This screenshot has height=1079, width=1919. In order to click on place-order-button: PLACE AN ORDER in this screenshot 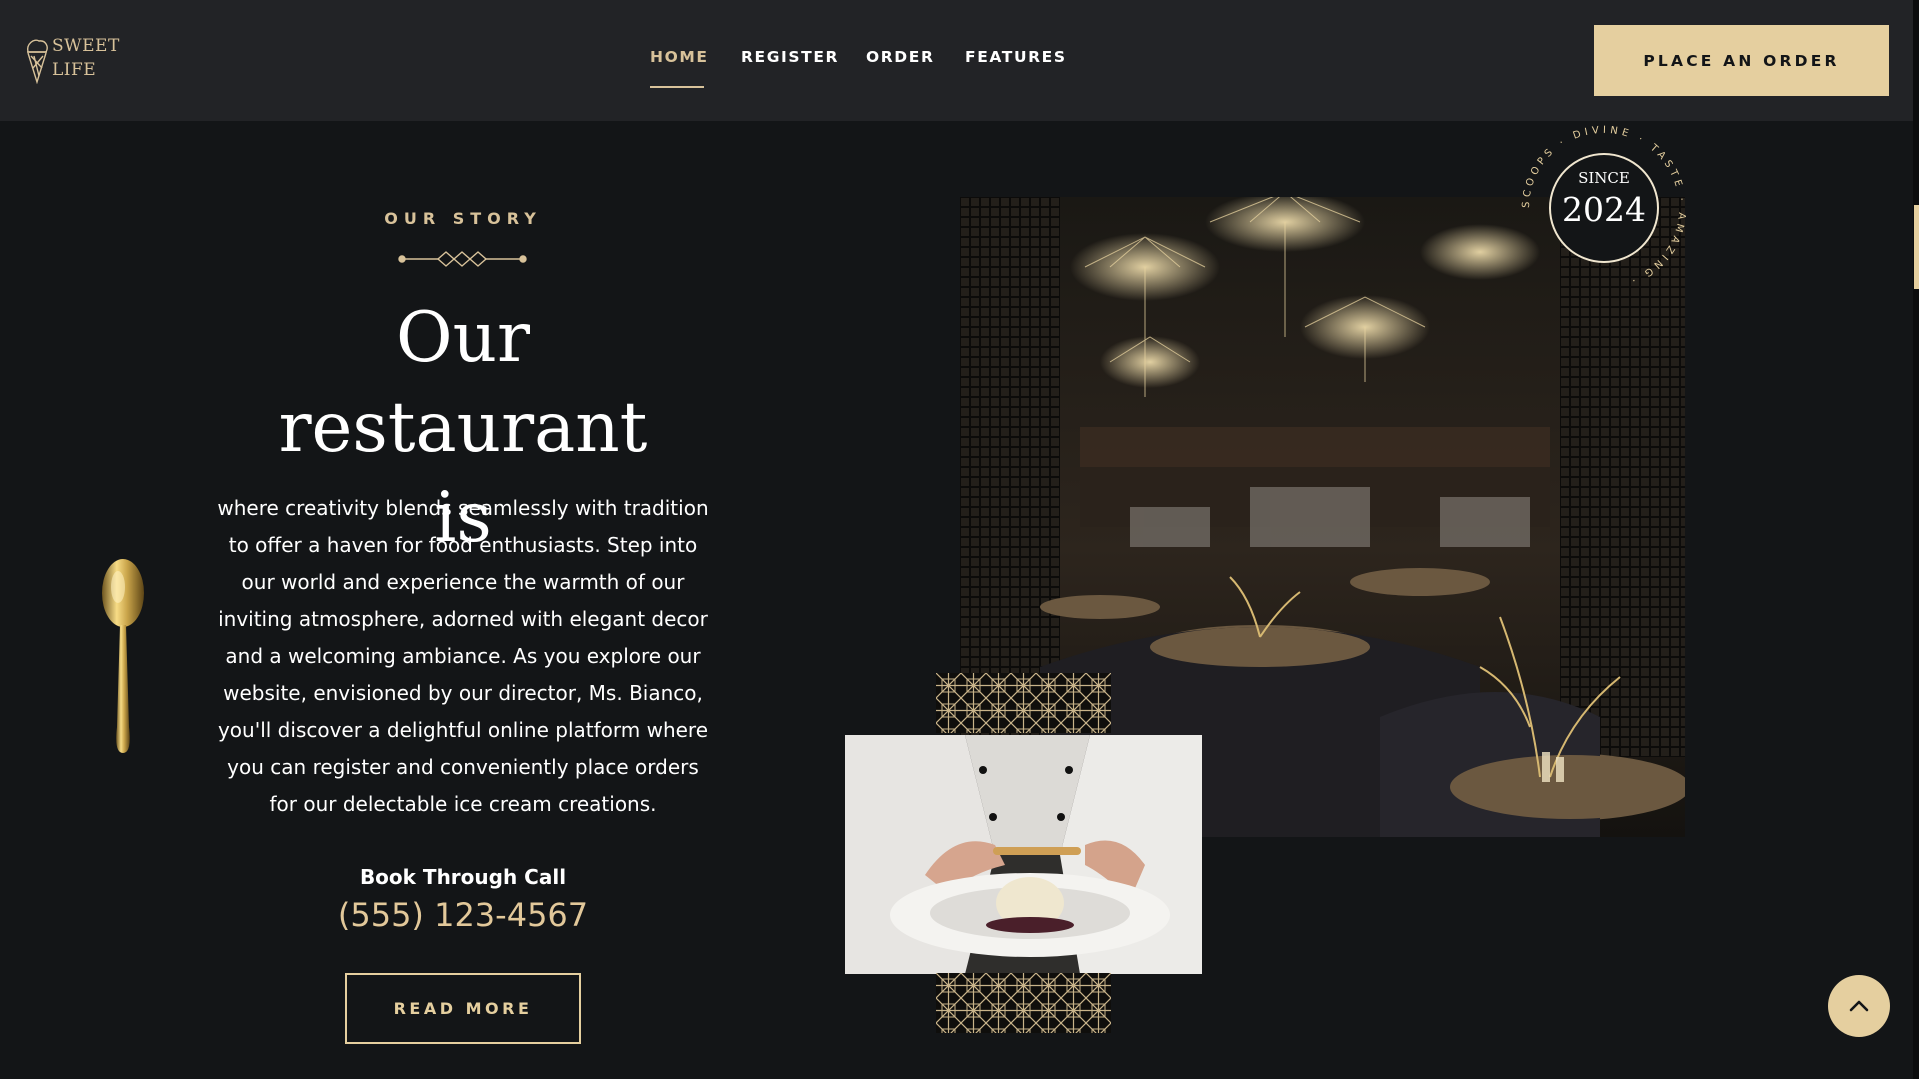, I will do `click(1741, 60)`.